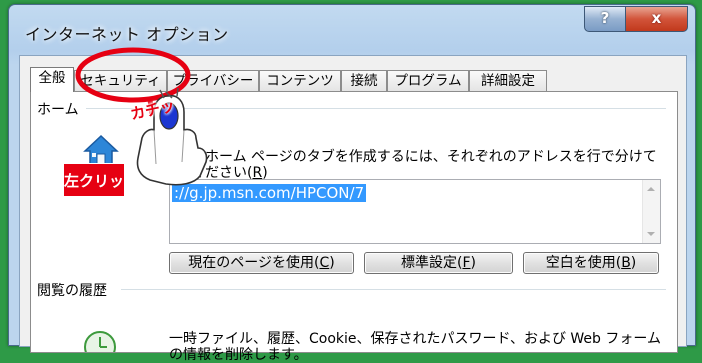  What do you see at coordinates (651, 234) in the screenshot?
I see `scroll-down-arrow-icon` at bounding box center [651, 234].